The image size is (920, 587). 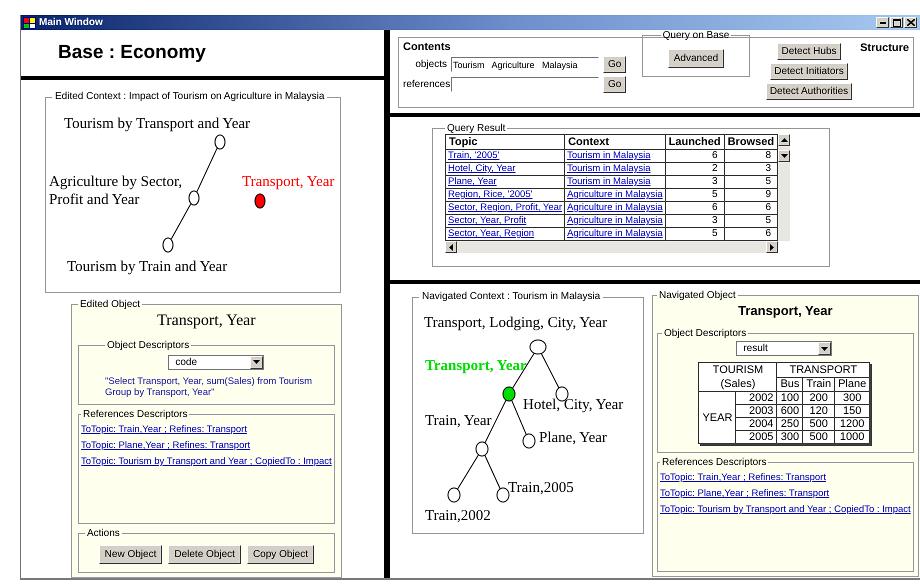 What do you see at coordinates (818, 411) in the screenshot?
I see `table-cell: 120` at bounding box center [818, 411].